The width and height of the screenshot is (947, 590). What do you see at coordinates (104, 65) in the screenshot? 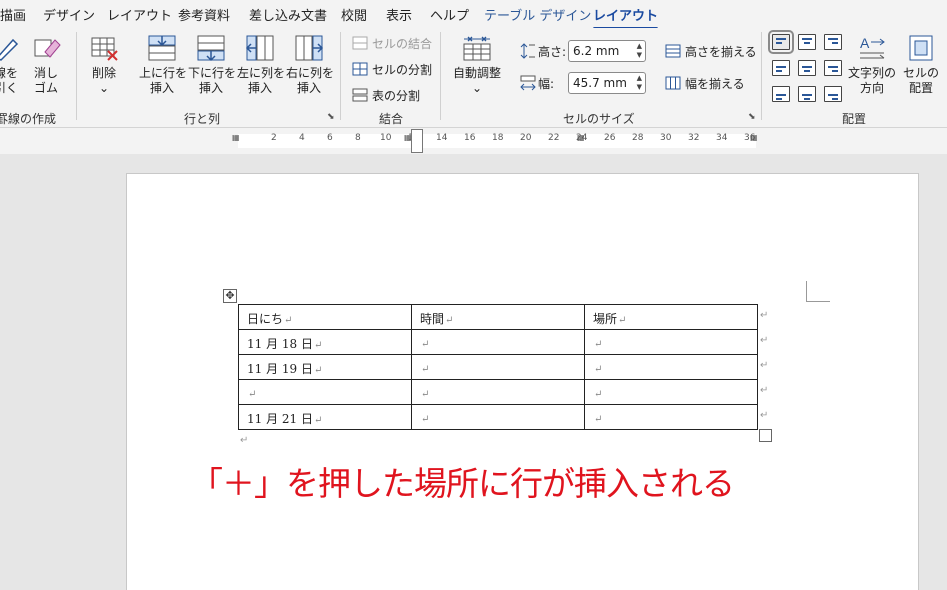
I see `delete-button: 削除 ⌄` at bounding box center [104, 65].